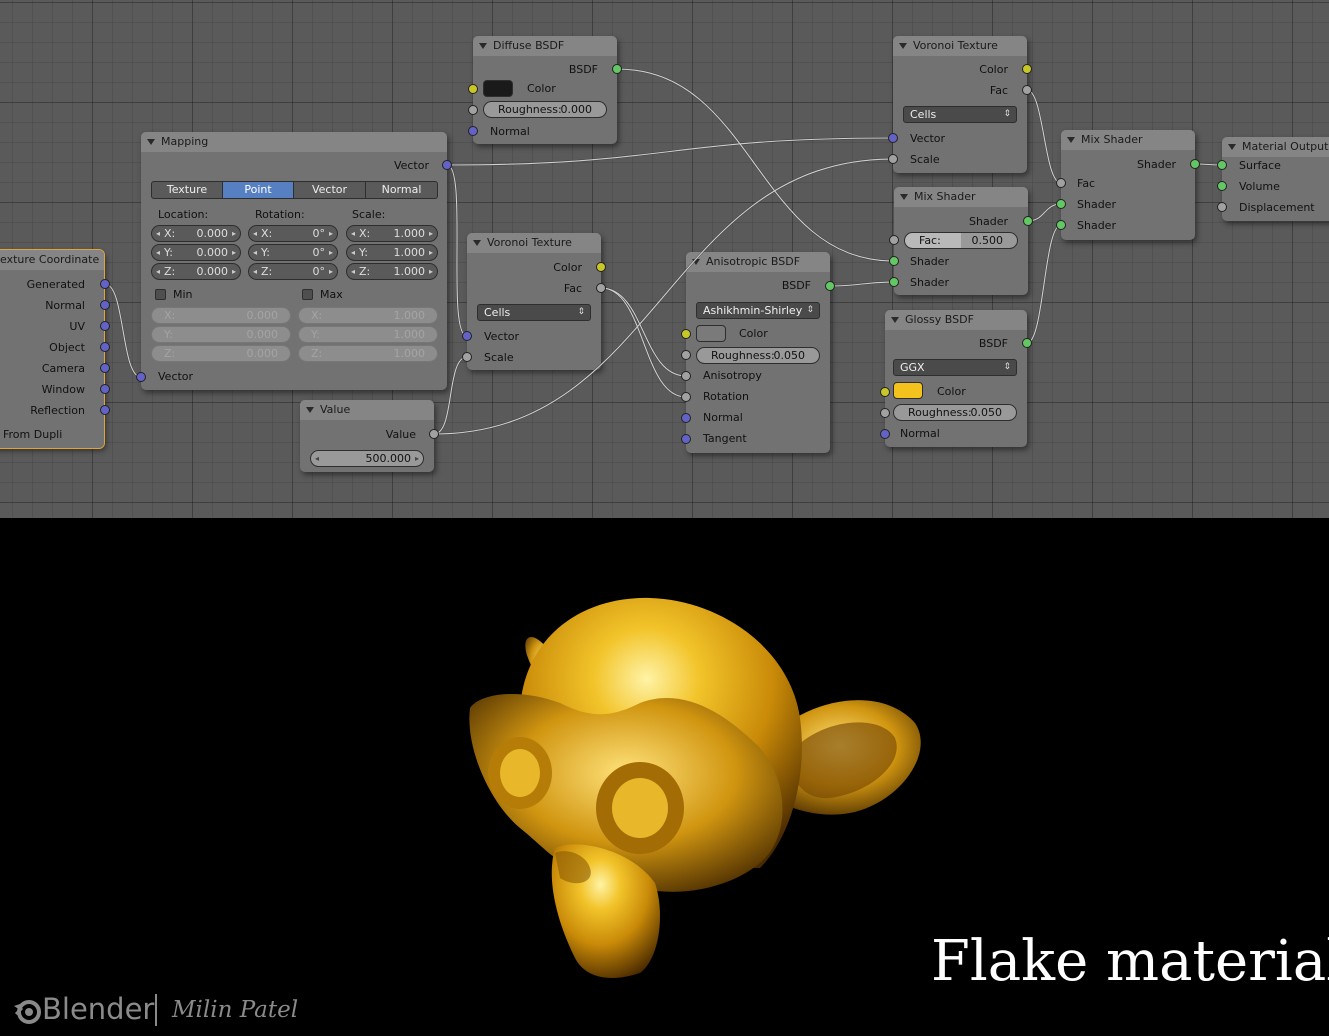  Describe the element at coordinates (105, 326) in the screenshot. I see `socket-uv` at that location.